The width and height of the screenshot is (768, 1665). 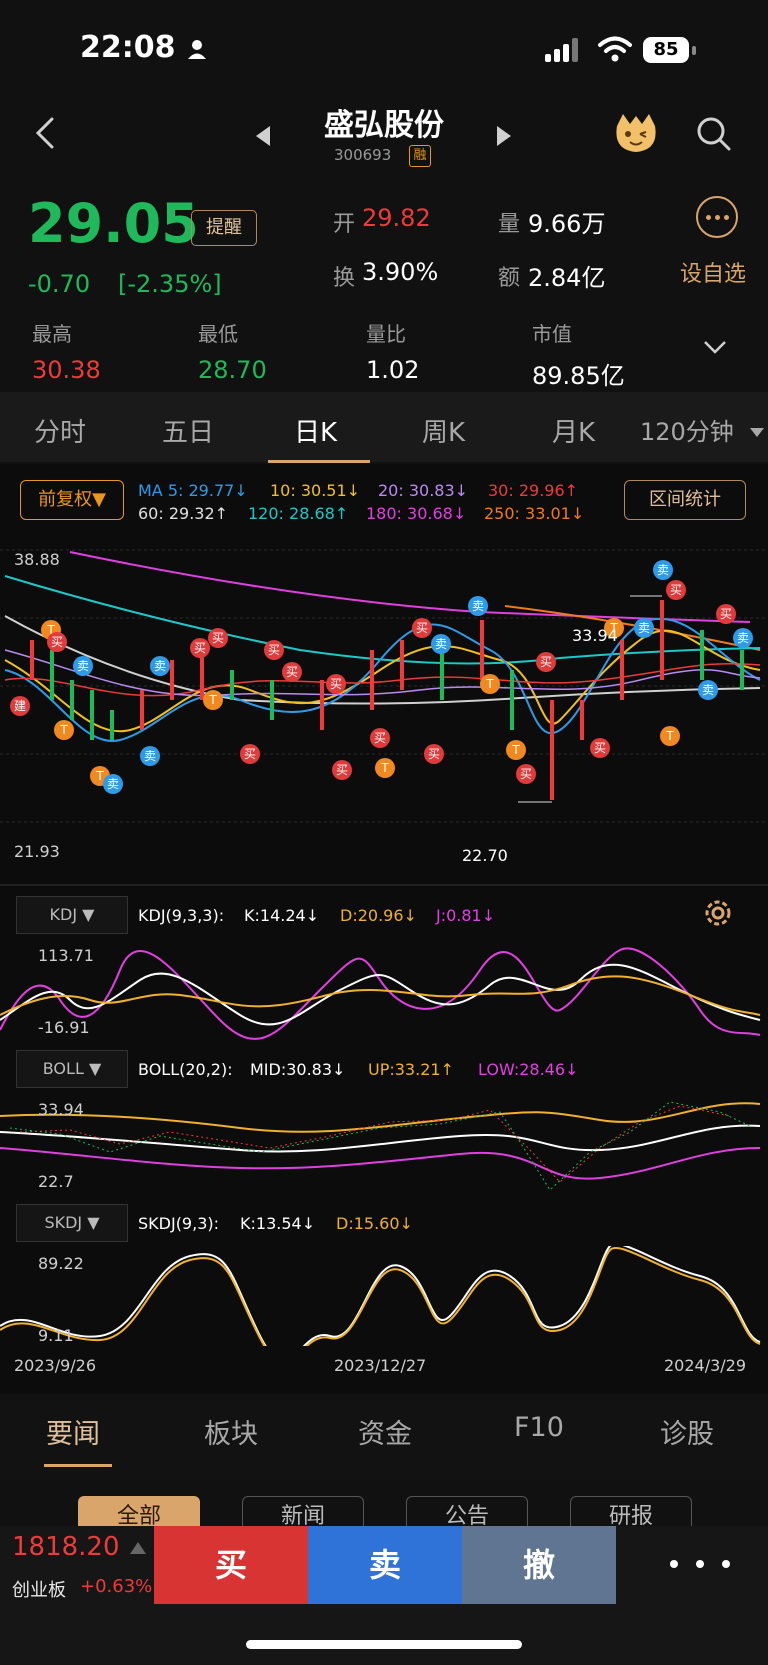 I want to click on more-icon, so click(x=700, y=1564).